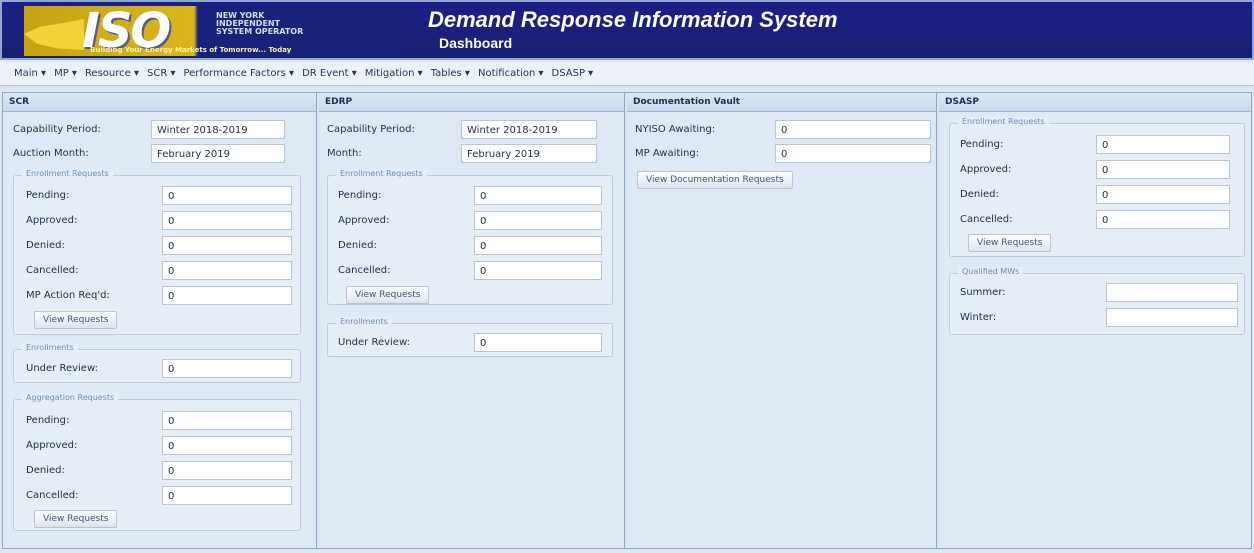 The height and width of the screenshot is (553, 1254). Describe the element at coordinates (1010, 243) in the screenshot. I see `dsasp-view-requests-button: View Requests` at that location.